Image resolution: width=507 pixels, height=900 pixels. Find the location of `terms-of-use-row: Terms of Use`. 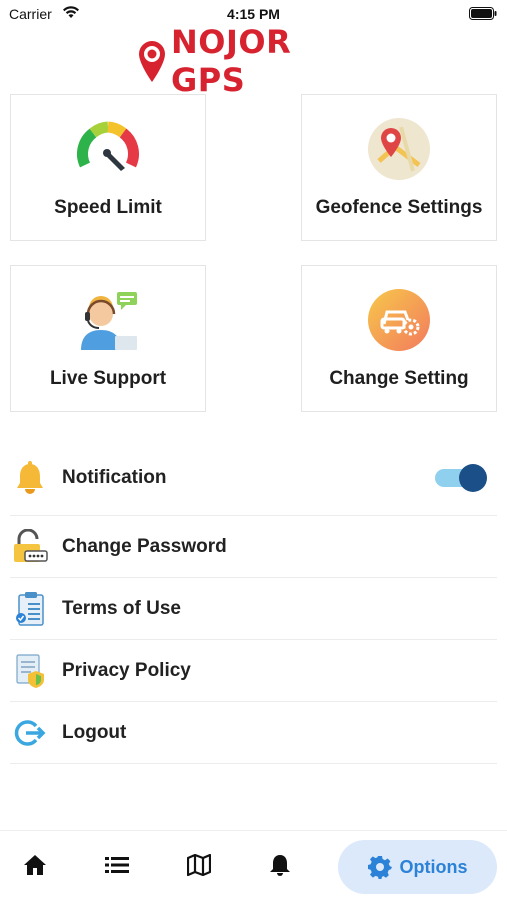

terms-of-use-row: Terms of Use is located at coordinates (253, 609).